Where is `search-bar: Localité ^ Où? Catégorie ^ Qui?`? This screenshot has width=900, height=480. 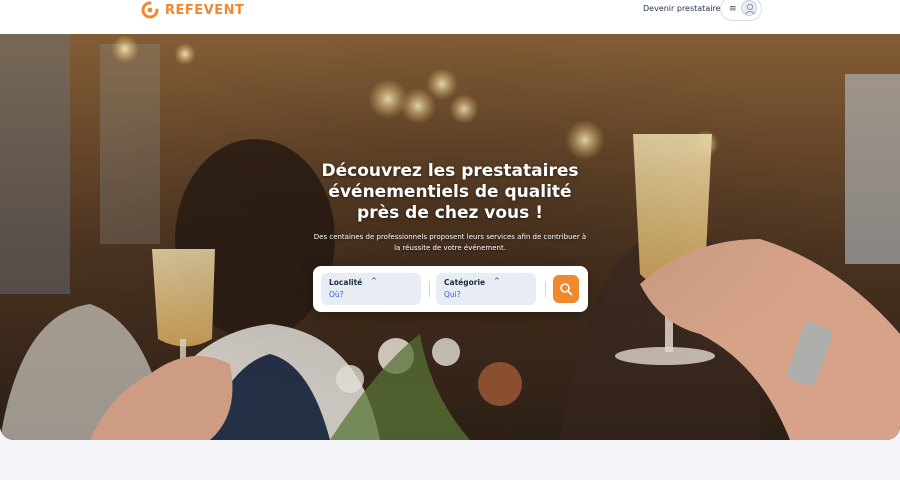 search-bar: Localité ^ Où? Catégorie ^ Qui? is located at coordinates (450, 289).